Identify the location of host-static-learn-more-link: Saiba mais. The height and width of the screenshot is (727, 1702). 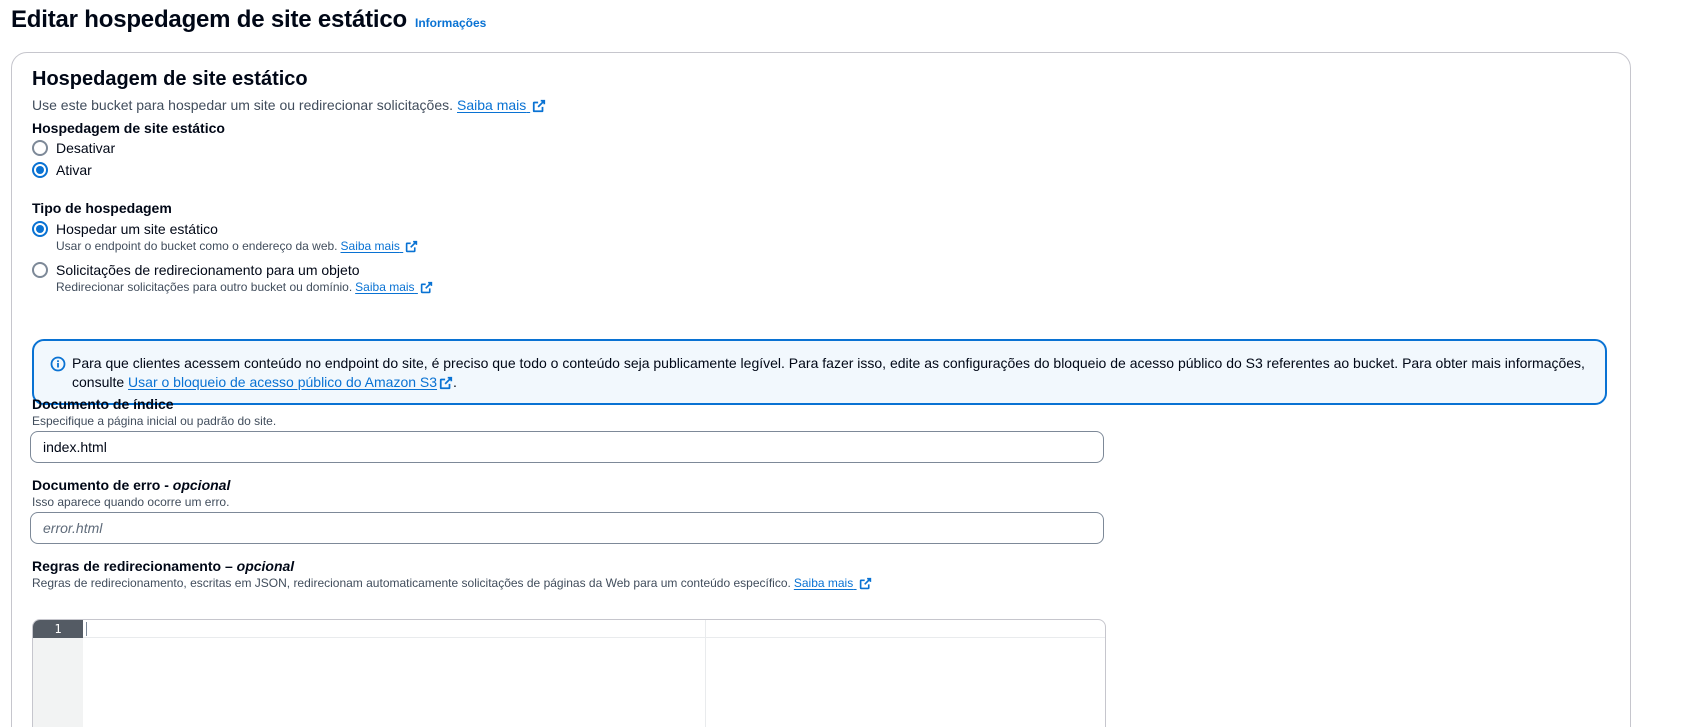
(380, 246).